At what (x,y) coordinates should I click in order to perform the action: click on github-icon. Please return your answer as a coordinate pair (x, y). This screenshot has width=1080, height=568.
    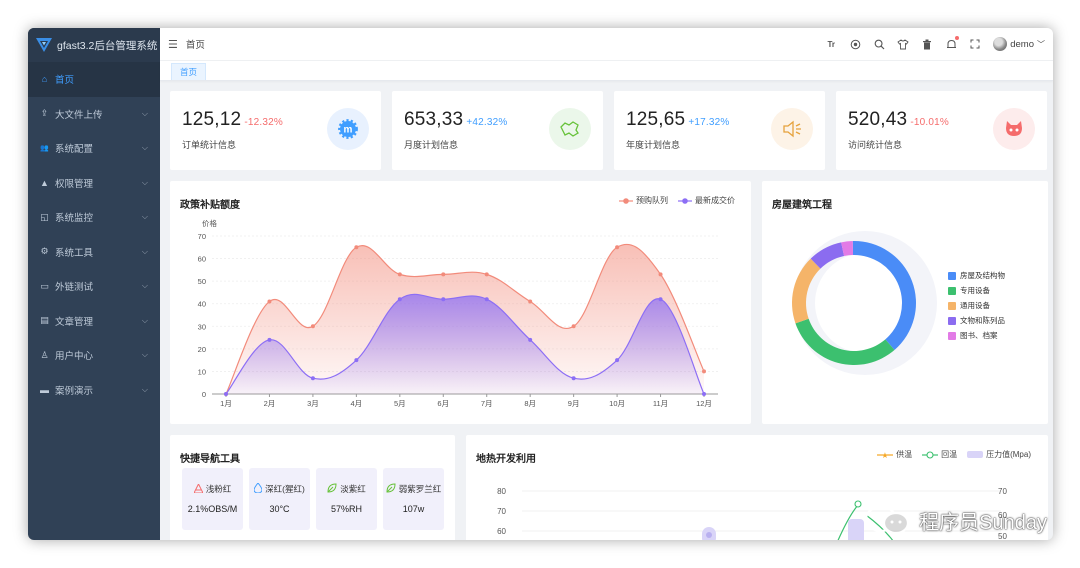
    Looking at the image, I should click on (1014, 129).